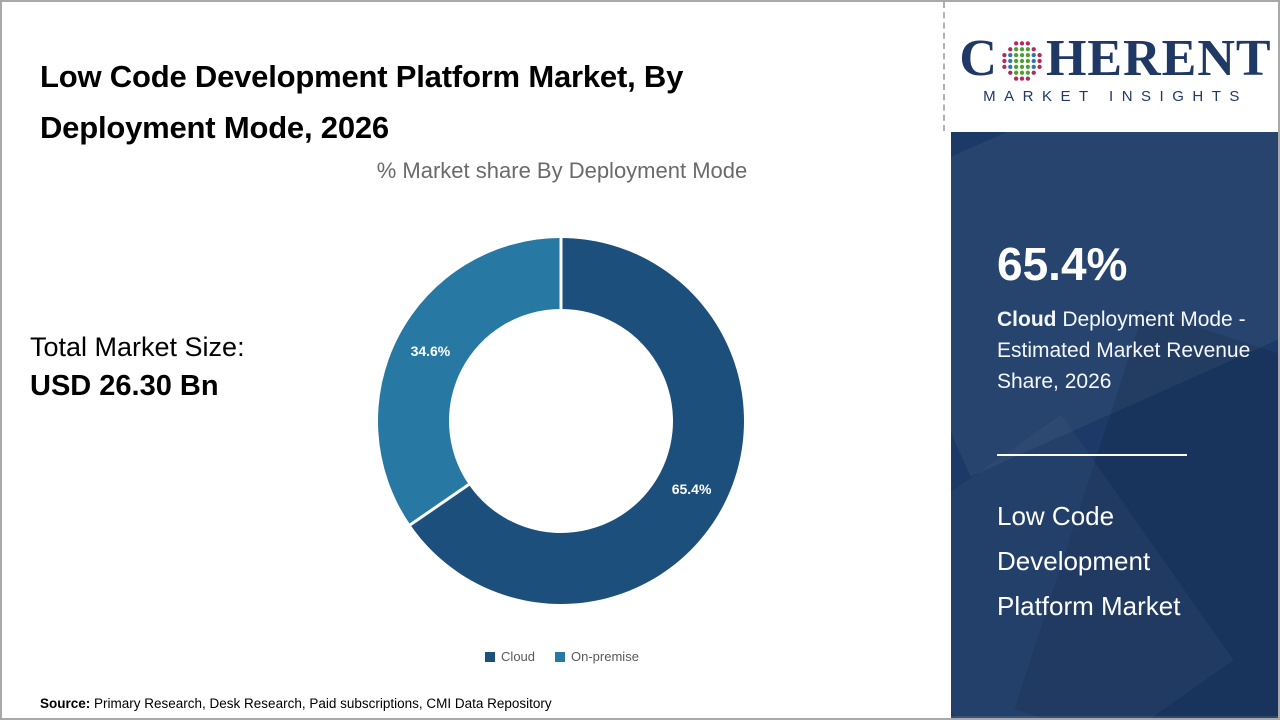  I want to click on total-market-size-value: USD 26.30 Bn, so click(124, 386).